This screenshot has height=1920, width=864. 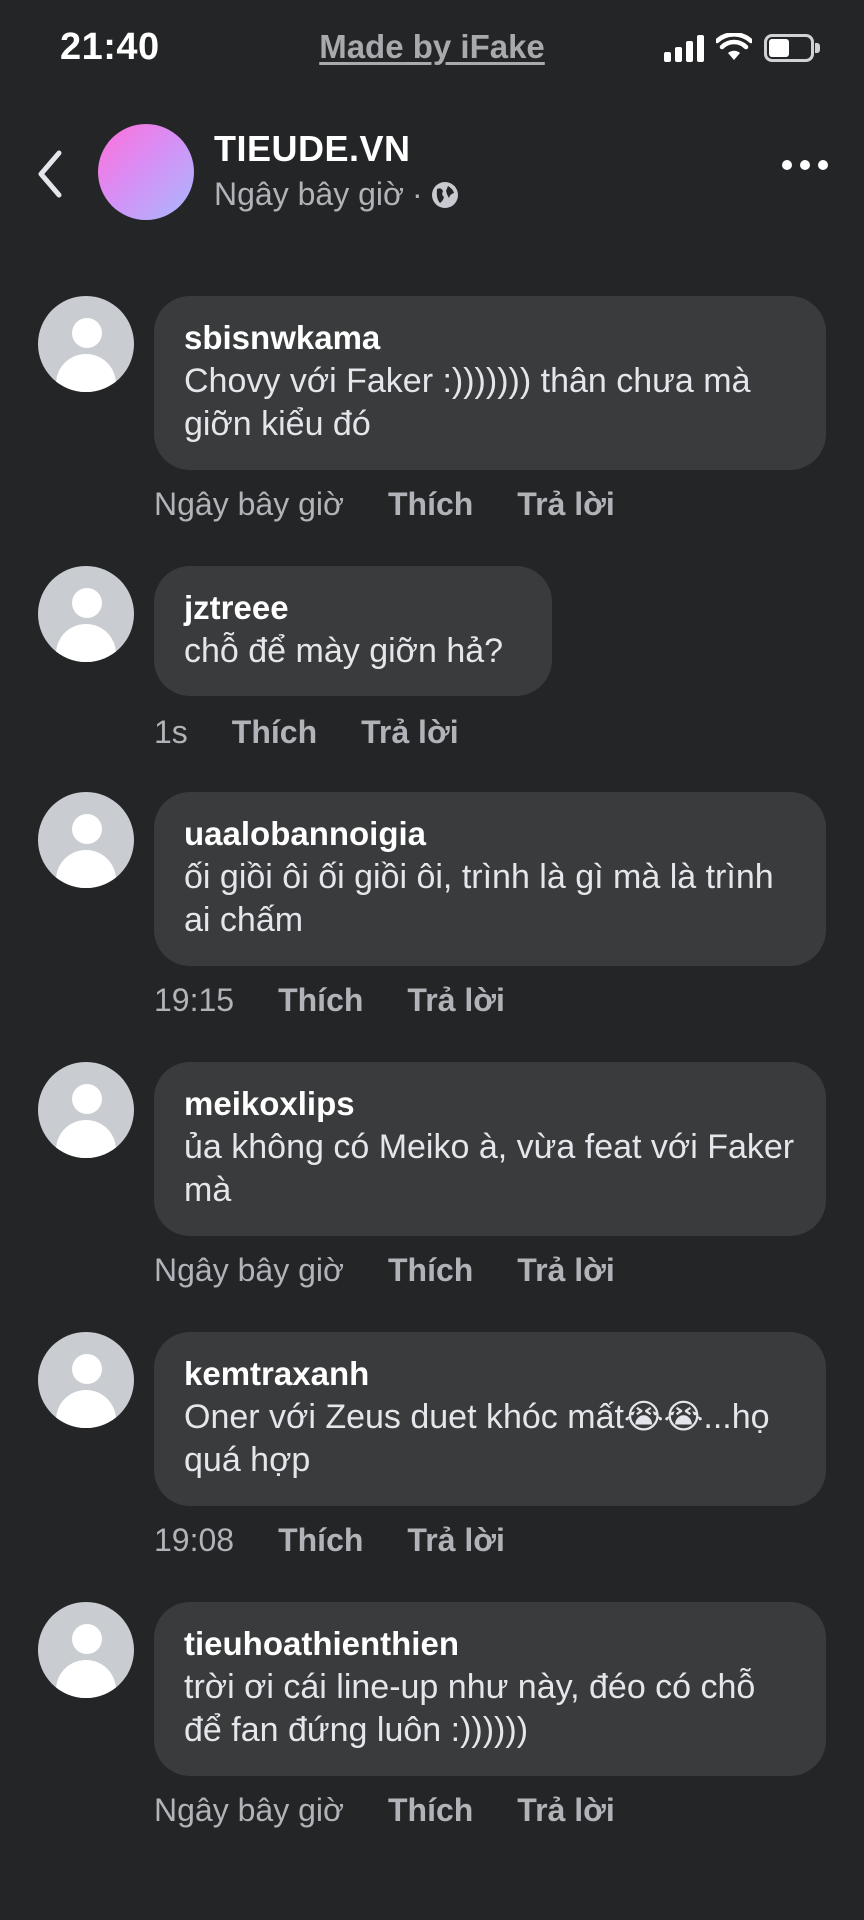 I want to click on comment-author: jztreee, so click(x=353, y=608).